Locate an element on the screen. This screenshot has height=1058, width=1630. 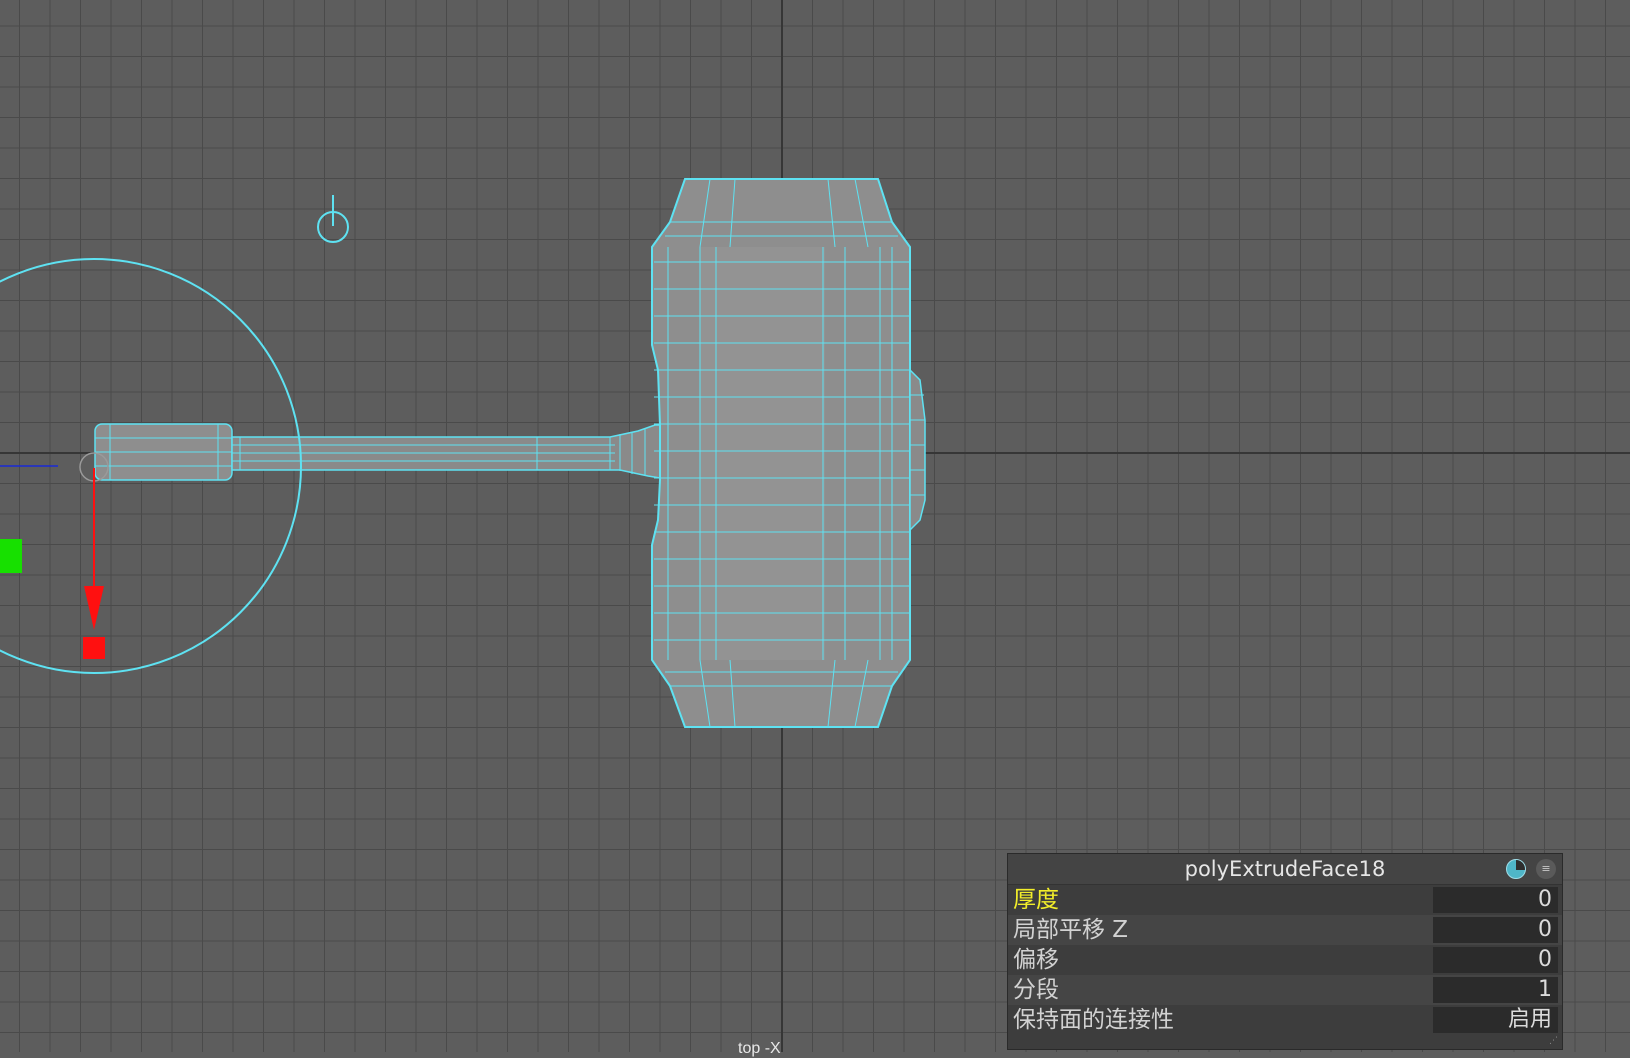
resize-grip-icon: ⋰ is located at coordinates (1554, 1041).